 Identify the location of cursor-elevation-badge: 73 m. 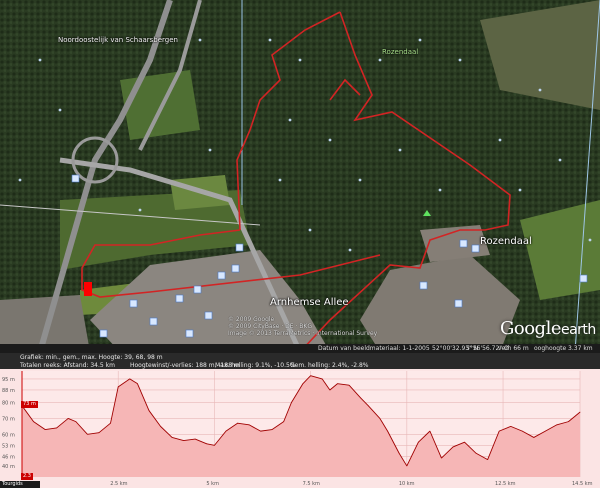
(29, 404).